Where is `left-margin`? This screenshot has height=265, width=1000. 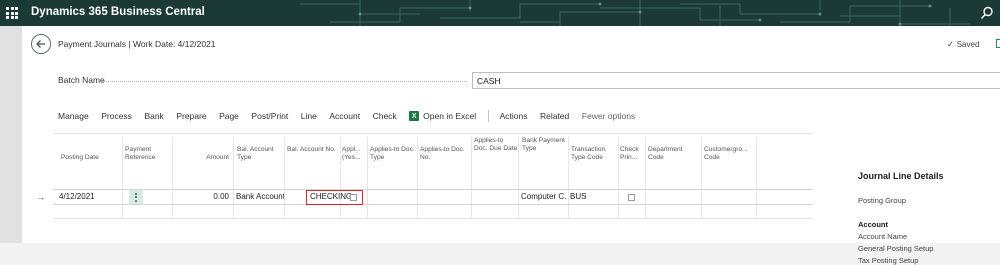 left-margin is located at coordinates (11, 134).